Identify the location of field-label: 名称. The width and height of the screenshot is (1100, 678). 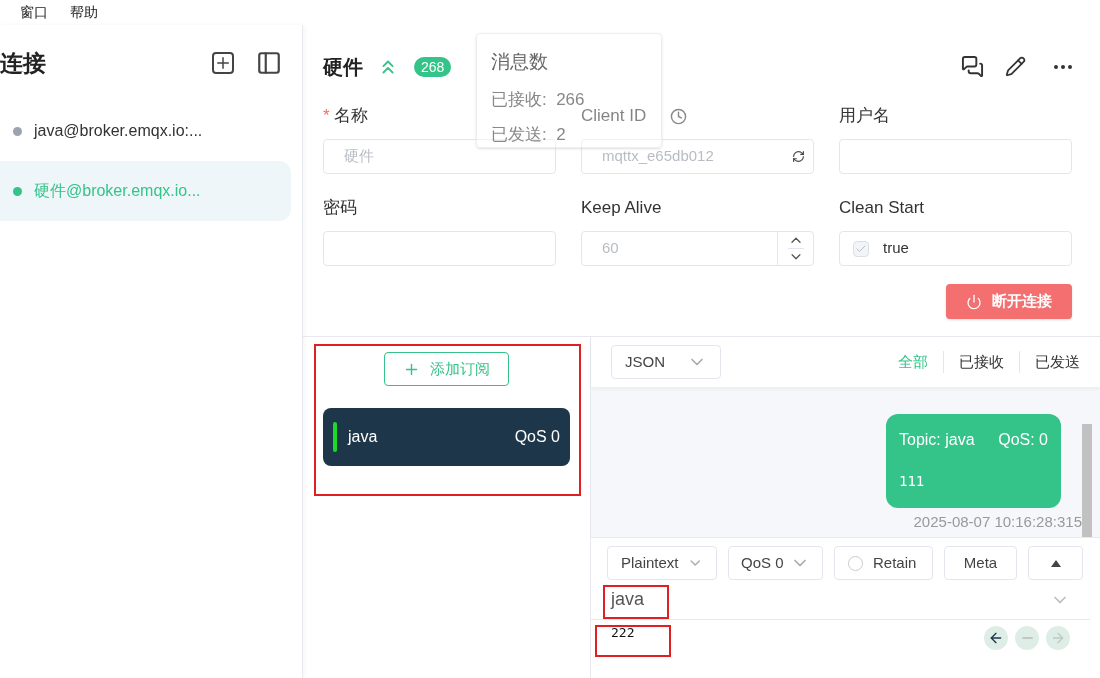
(350, 116).